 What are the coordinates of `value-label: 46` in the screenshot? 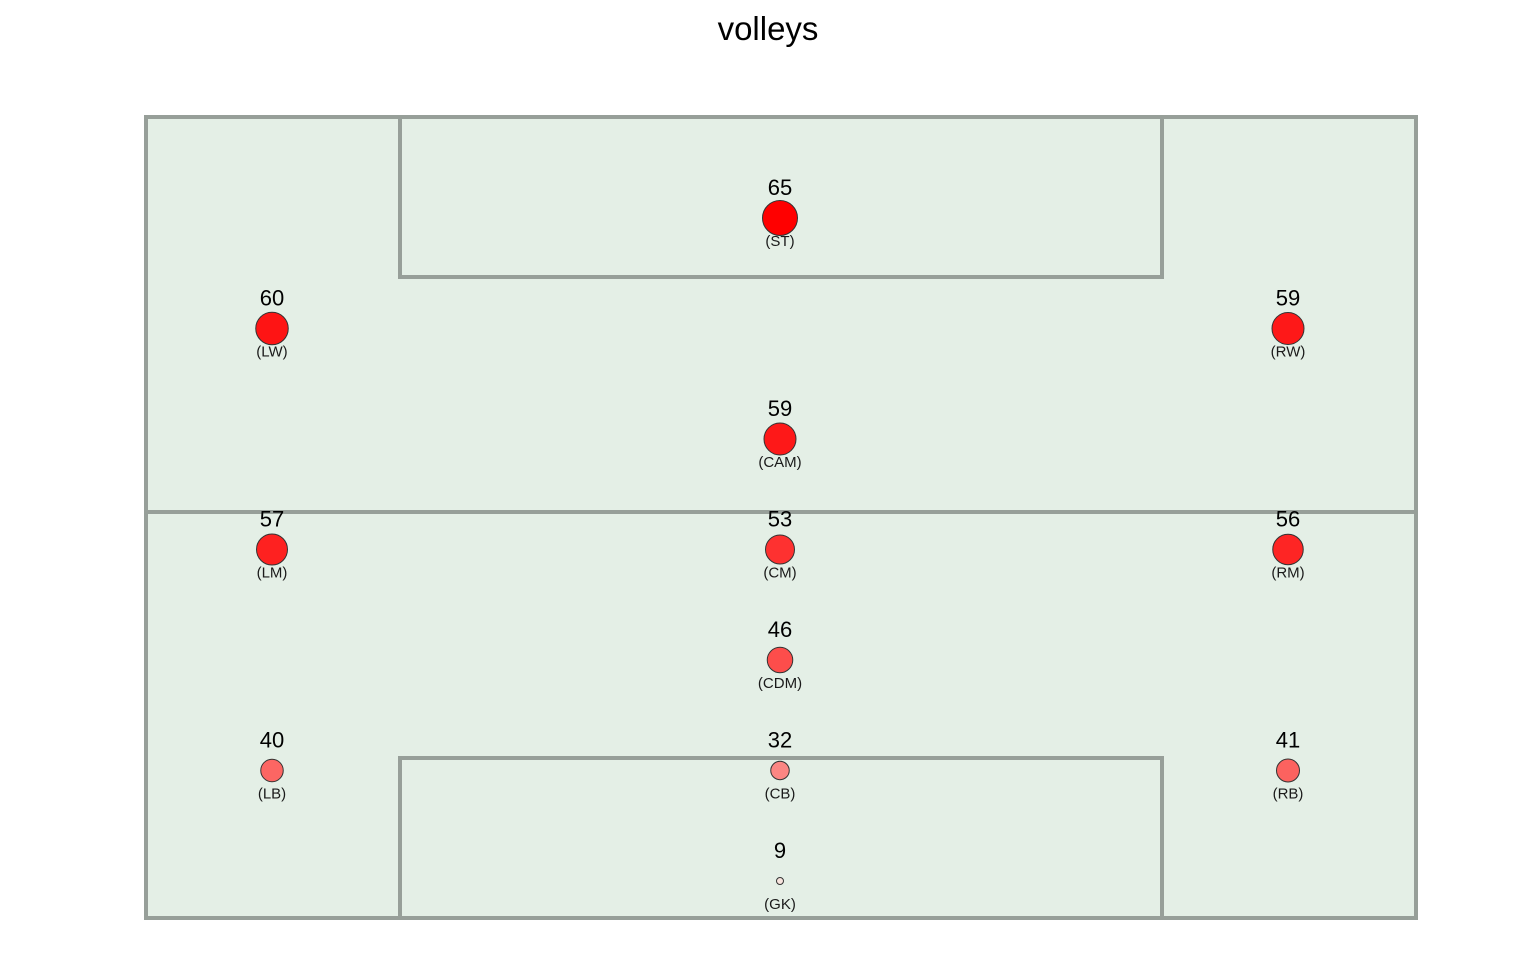 It's located at (780, 629).